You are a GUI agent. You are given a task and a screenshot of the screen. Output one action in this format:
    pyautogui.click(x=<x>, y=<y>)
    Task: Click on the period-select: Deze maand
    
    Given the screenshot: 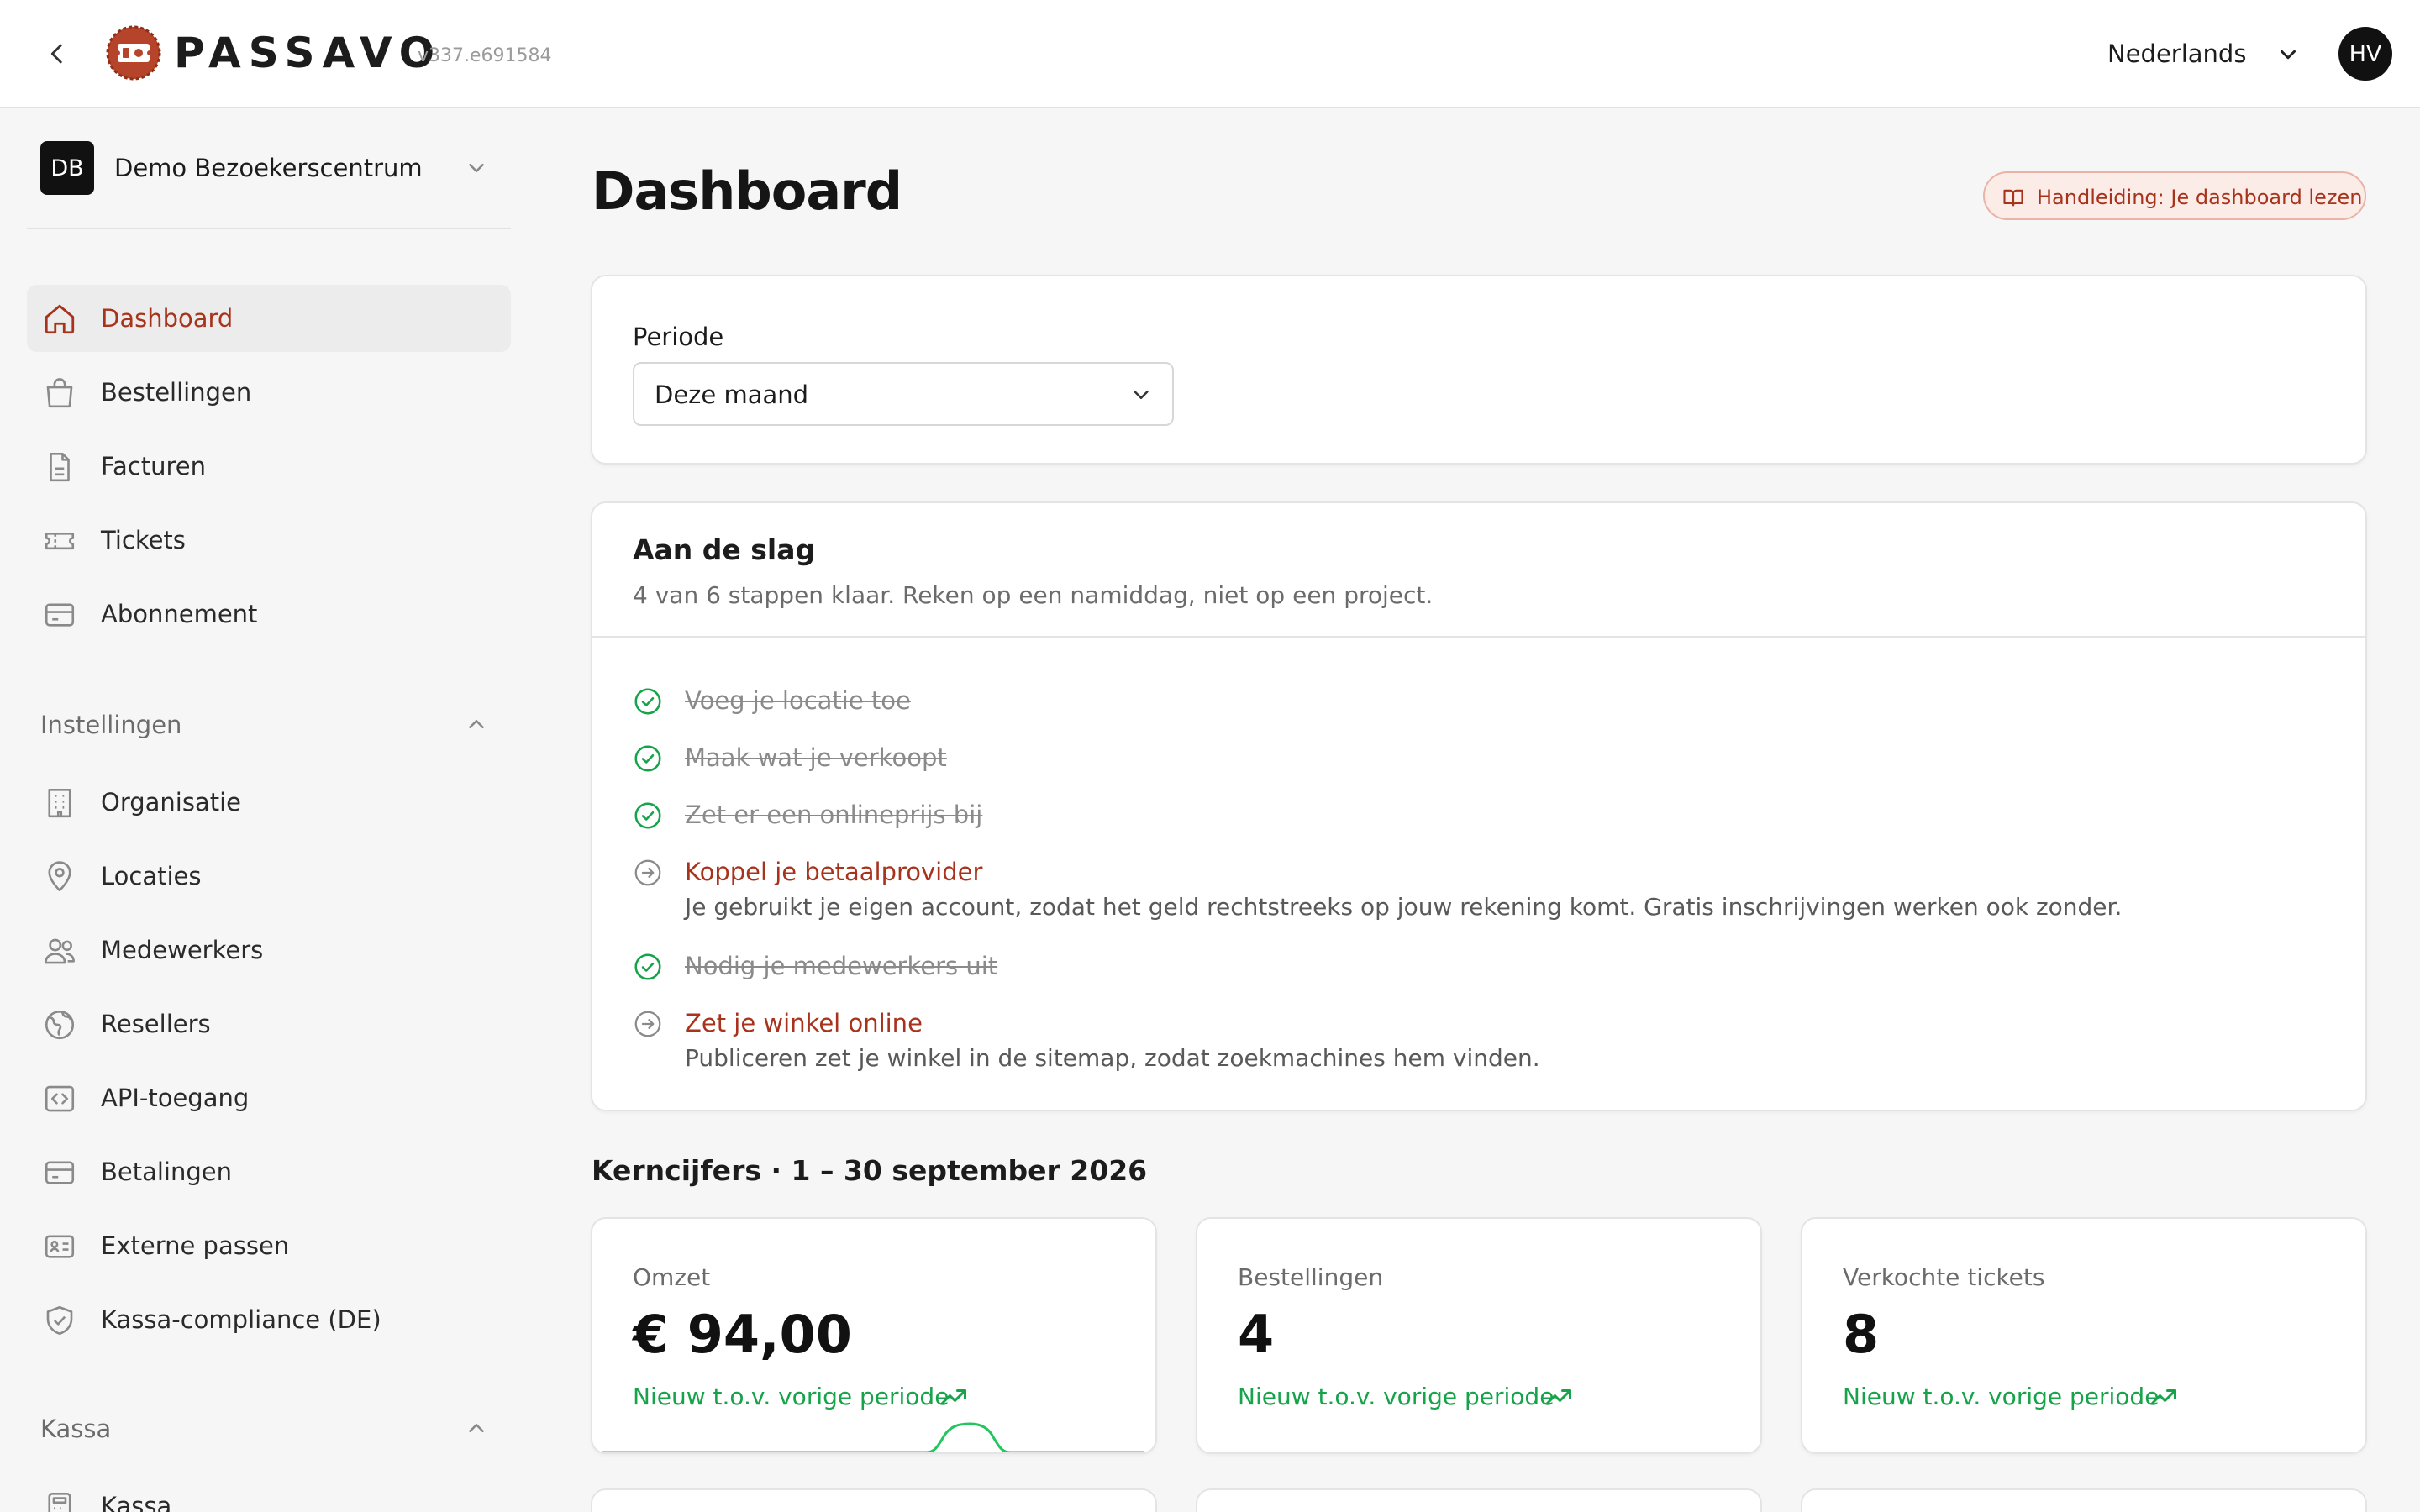 What is the action you would take?
    pyautogui.click(x=903, y=394)
    